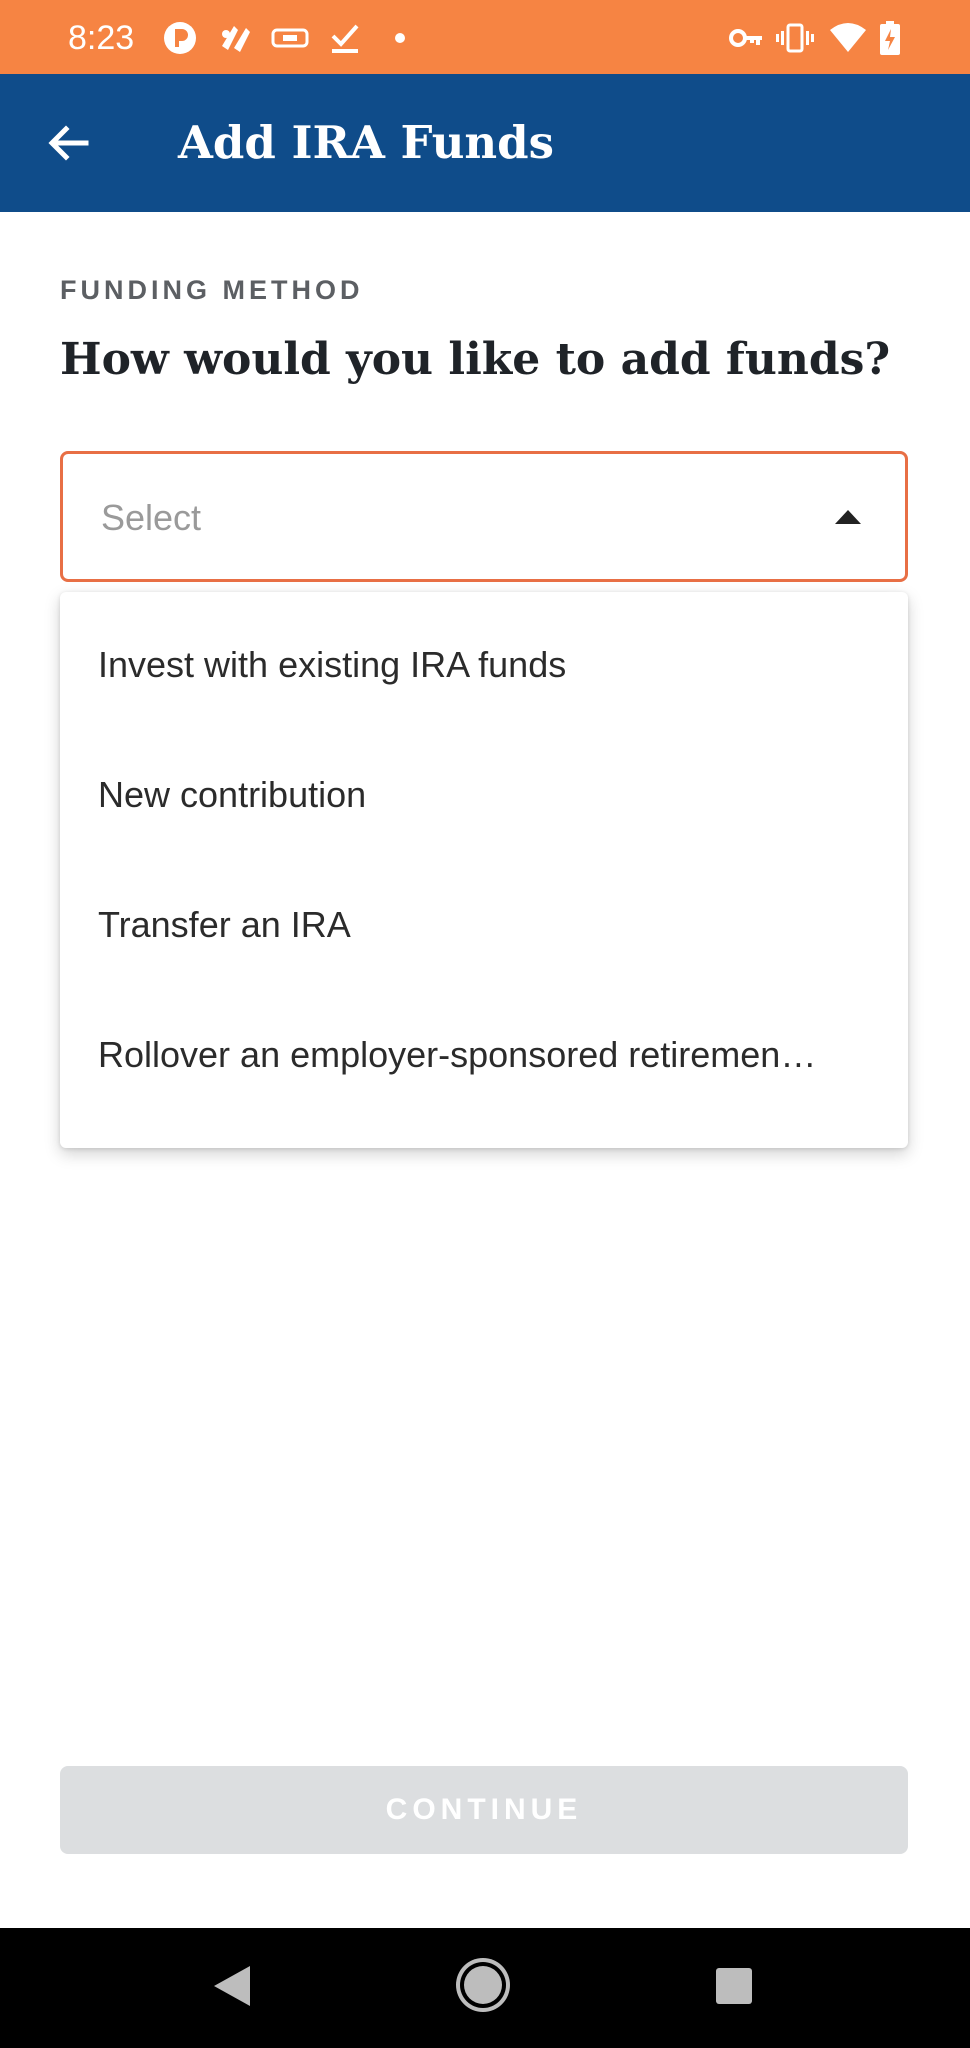 This screenshot has height=2048, width=970. What do you see at coordinates (485, 37) in the screenshot?
I see `status-bar: 8:23` at bounding box center [485, 37].